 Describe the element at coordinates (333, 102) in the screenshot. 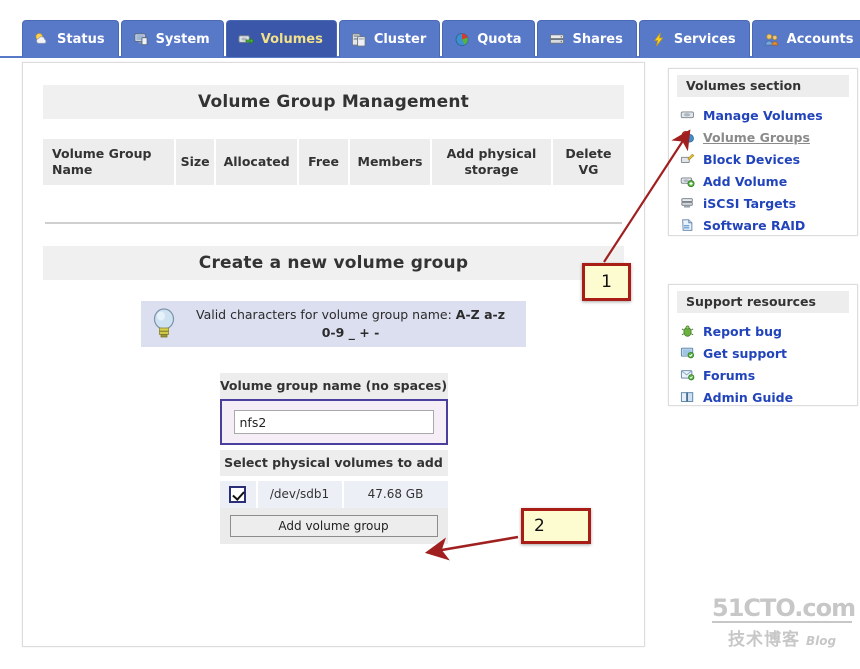

I see `volume-group-management-title: Volume Group Management` at that location.